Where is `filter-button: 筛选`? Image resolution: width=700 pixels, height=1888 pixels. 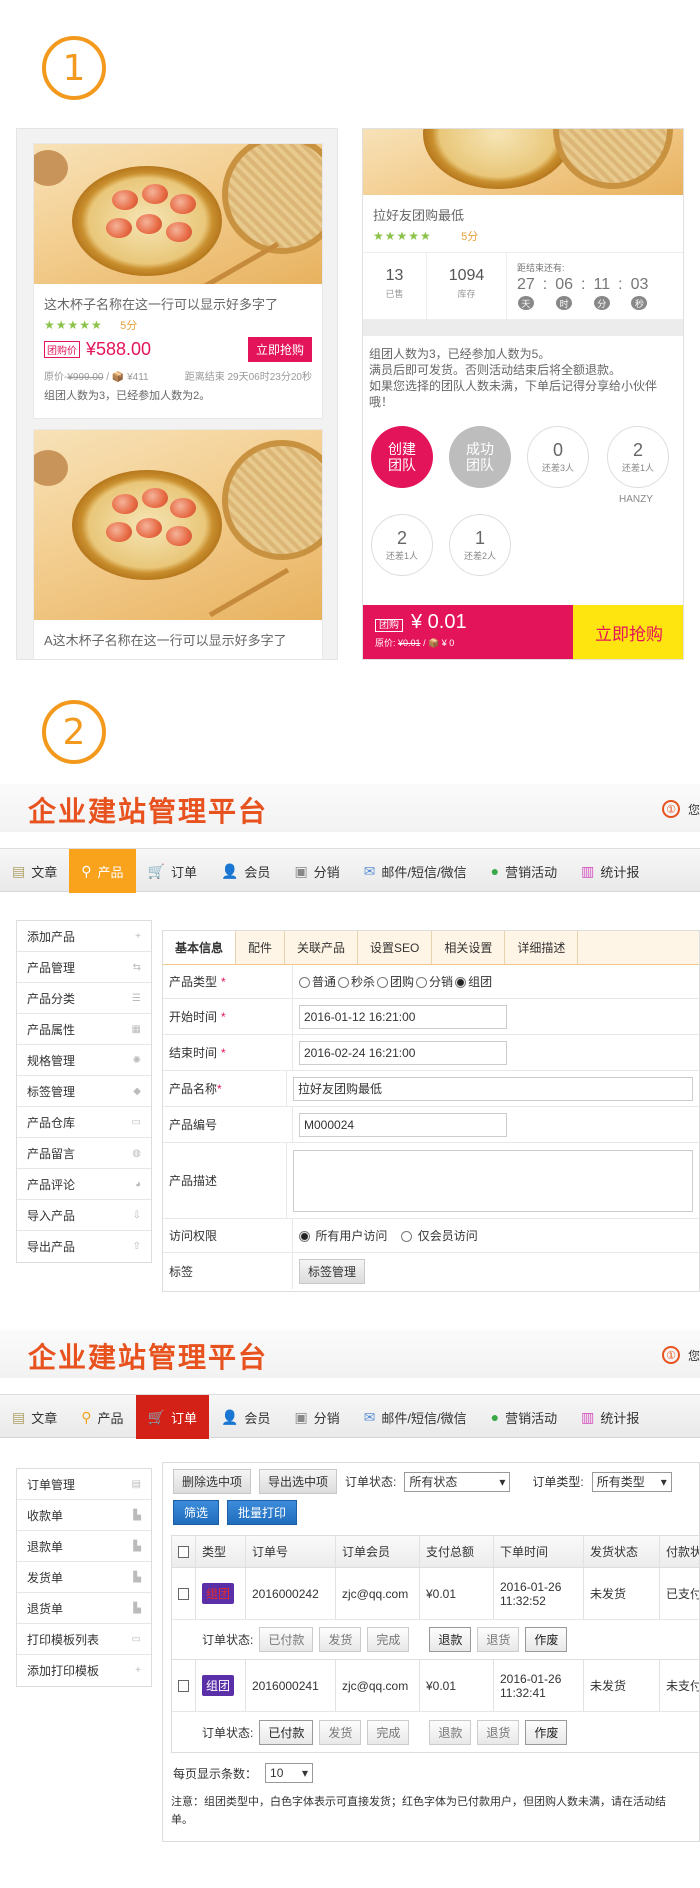 filter-button: 筛选 is located at coordinates (196, 1512).